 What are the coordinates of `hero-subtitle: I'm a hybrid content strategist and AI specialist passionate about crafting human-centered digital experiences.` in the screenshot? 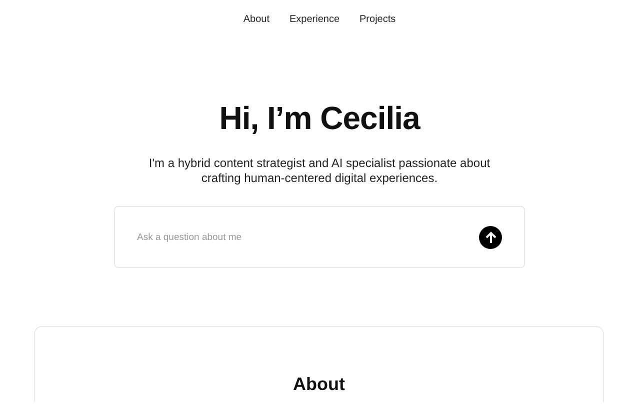 It's located at (320, 171).